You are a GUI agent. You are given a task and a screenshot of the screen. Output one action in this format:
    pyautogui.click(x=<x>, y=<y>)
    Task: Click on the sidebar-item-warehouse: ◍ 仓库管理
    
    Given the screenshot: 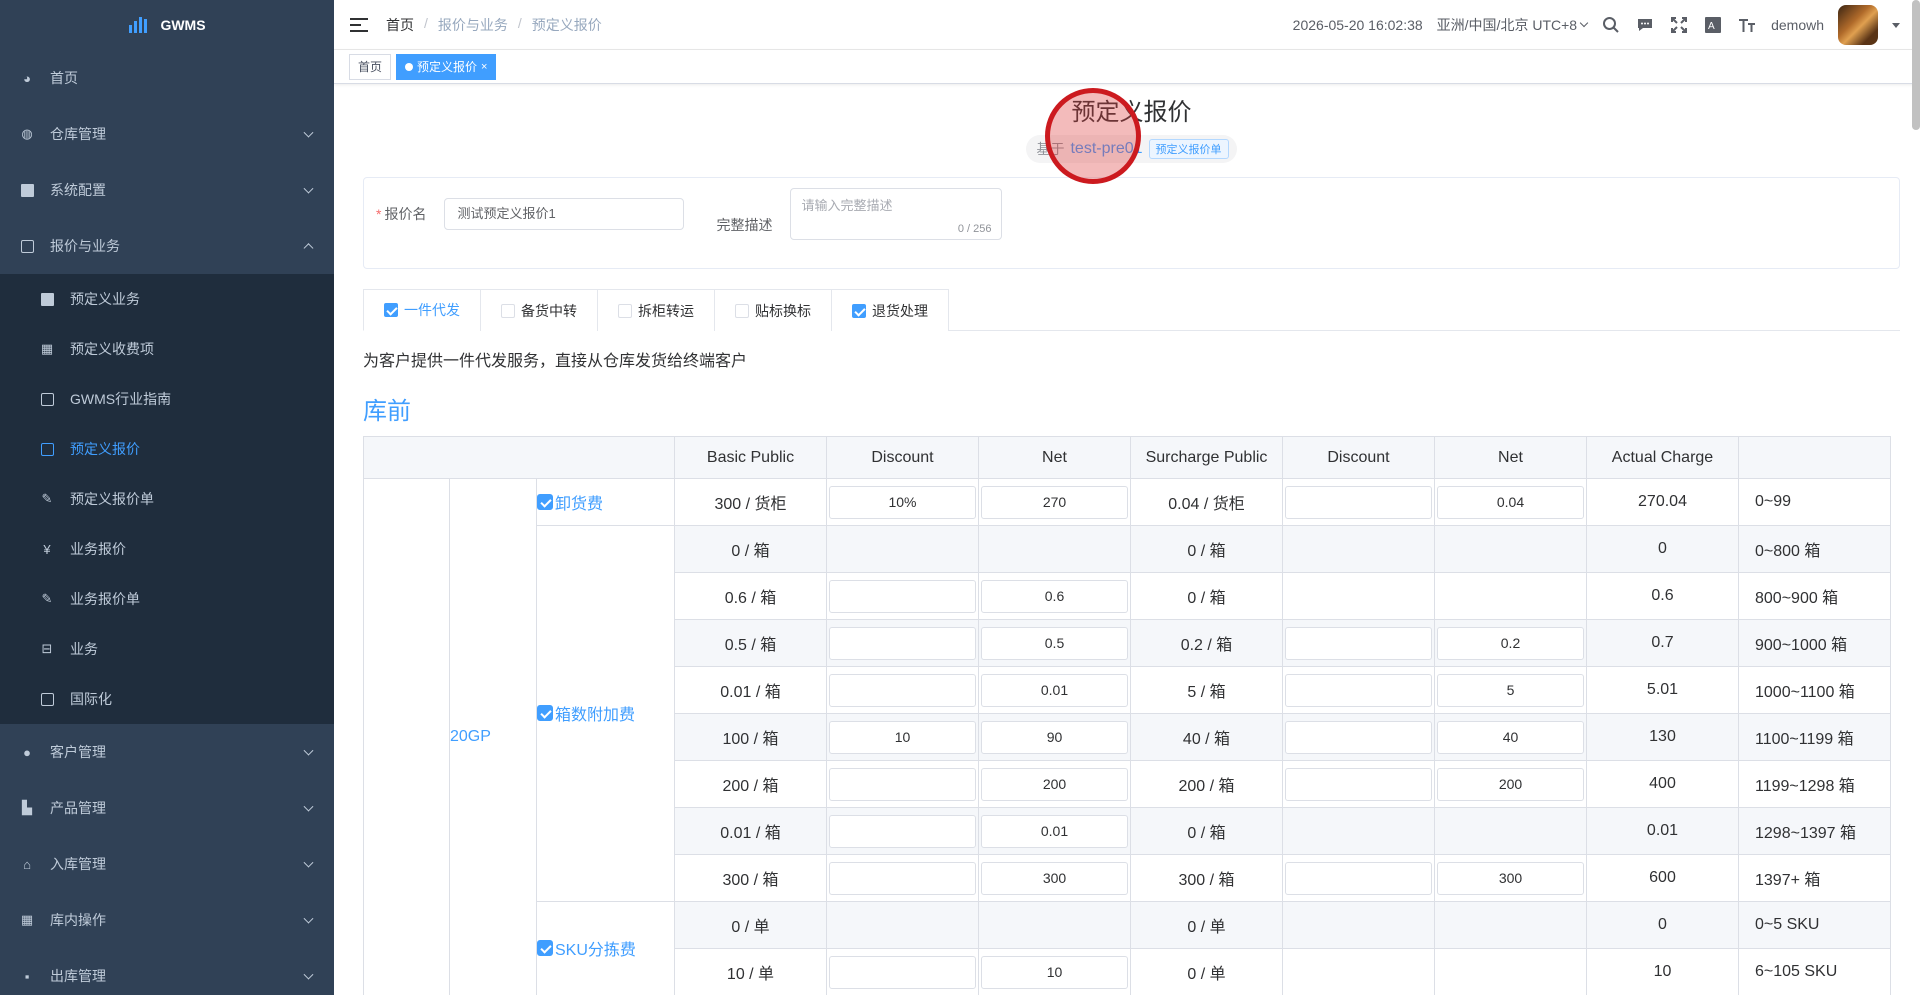 What is the action you would take?
    pyautogui.click(x=167, y=134)
    